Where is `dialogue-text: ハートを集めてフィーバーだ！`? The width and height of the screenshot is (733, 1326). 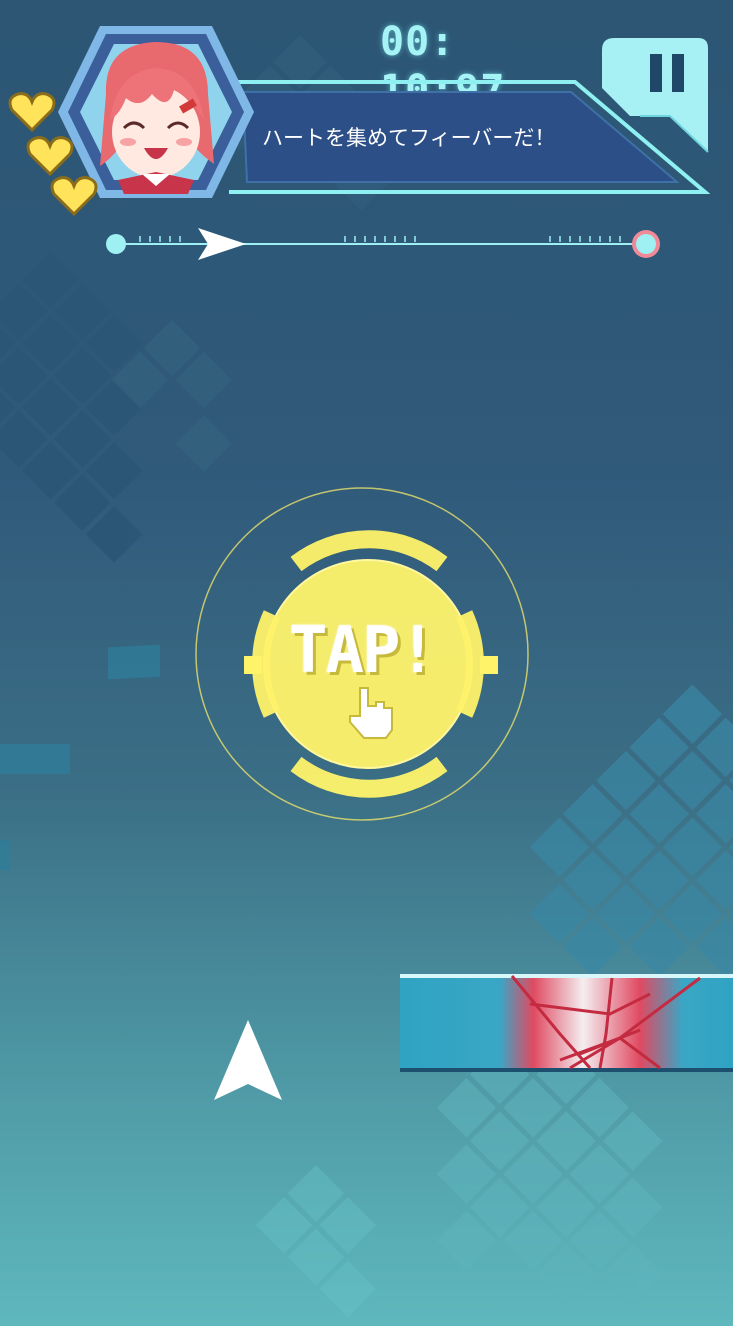
dialogue-text: ハートを集めてフィーバーだ！ is located at coordinates (409, 138).